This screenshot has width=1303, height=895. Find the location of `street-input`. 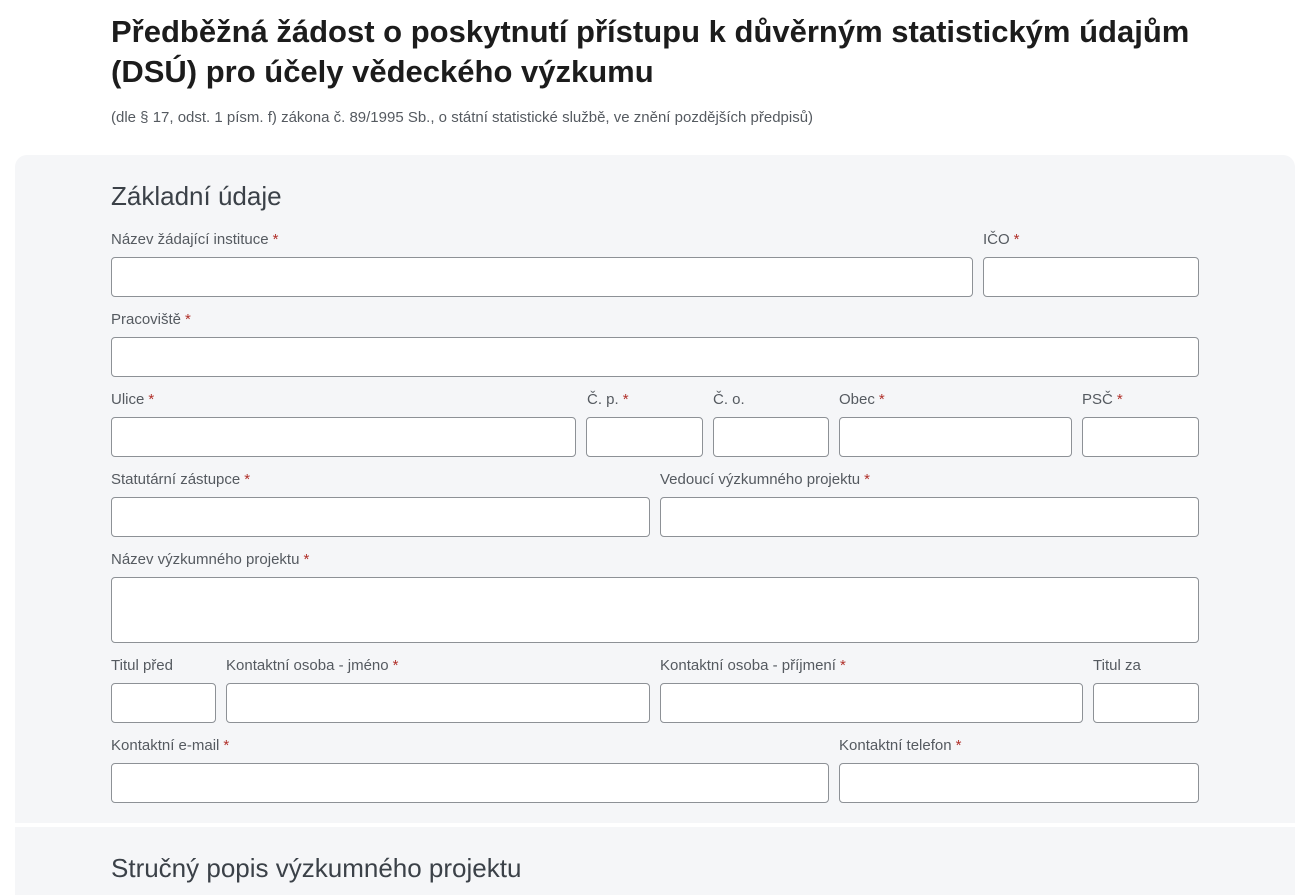

street-input is located at coordinates (343, 437).